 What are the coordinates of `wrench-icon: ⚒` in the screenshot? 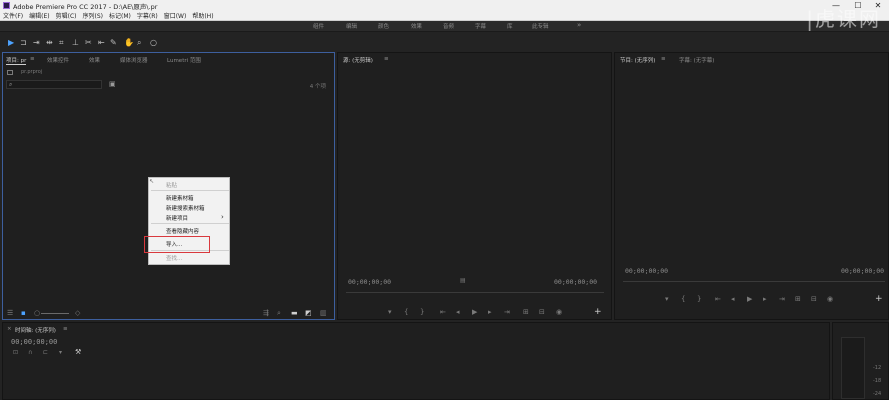 It's located at (78, 352).